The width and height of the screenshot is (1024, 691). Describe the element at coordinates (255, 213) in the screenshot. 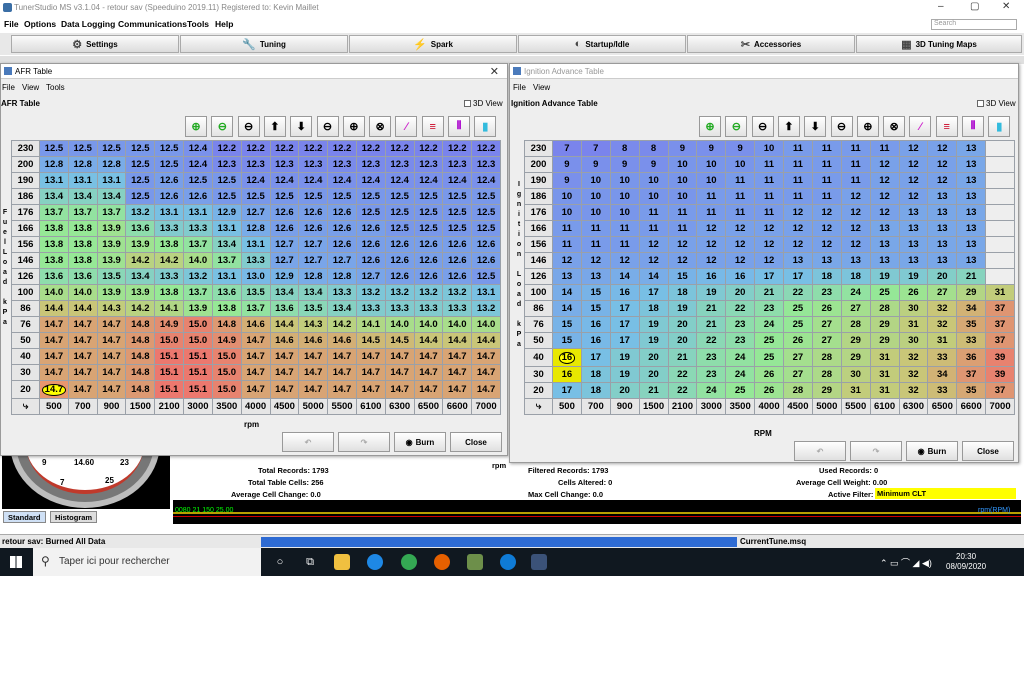

I see `afr-table-cell: 12.7` at that location.